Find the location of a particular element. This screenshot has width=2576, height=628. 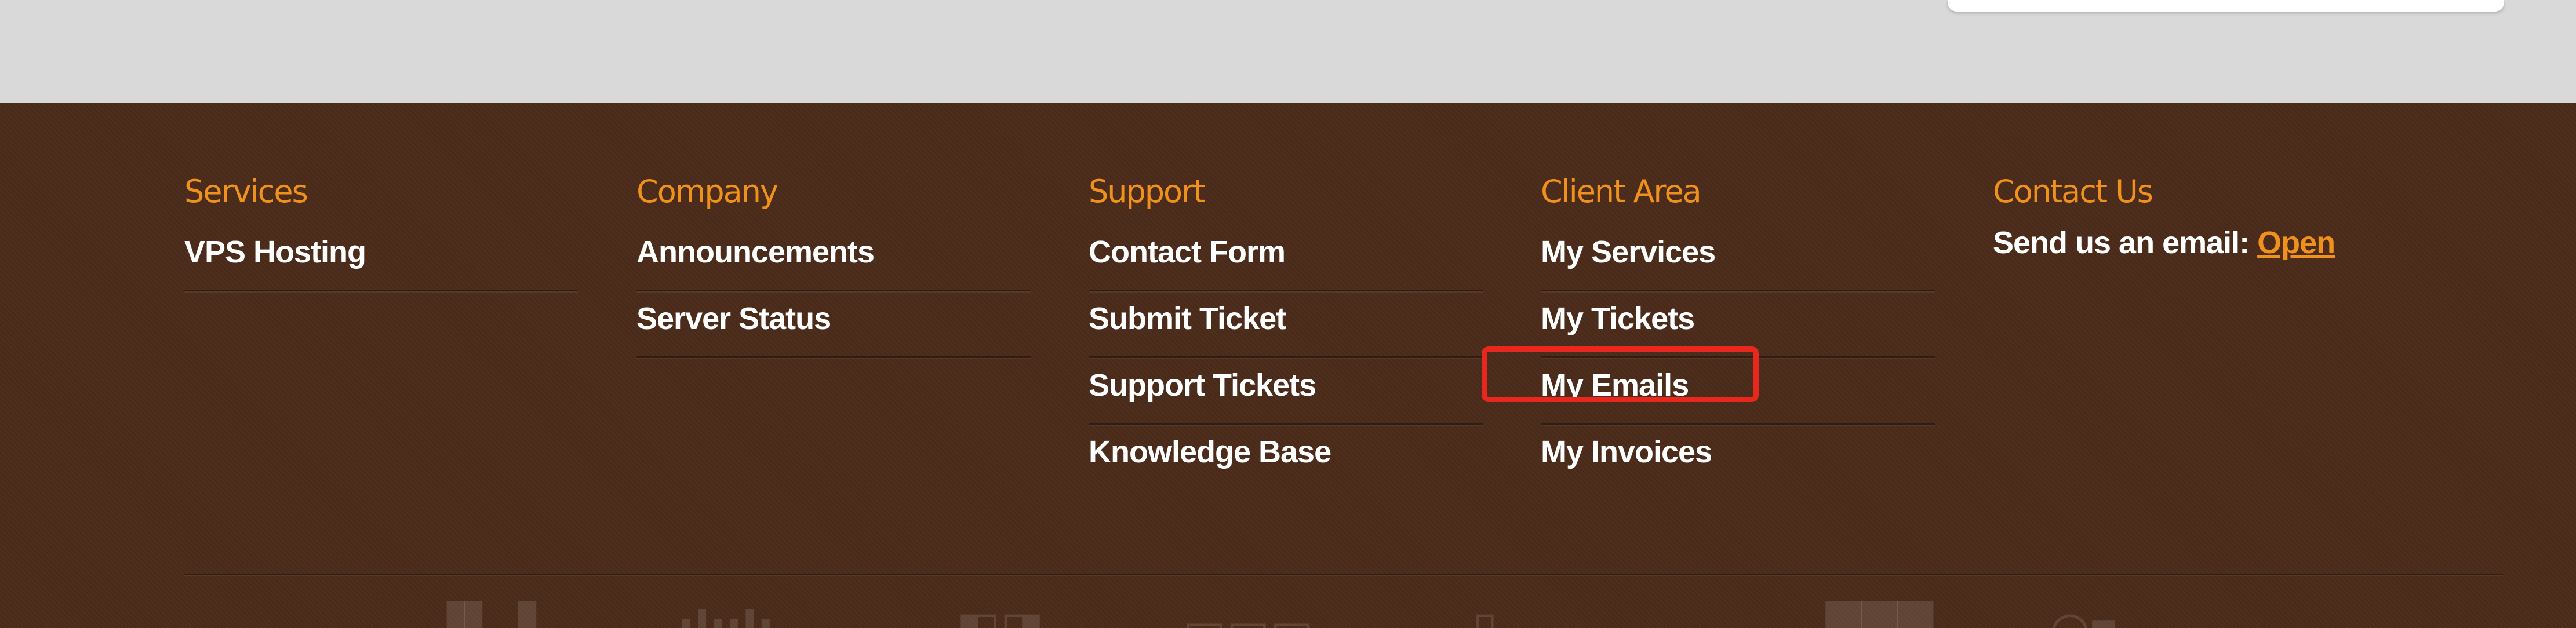

contact-email-label: Send us an email: is located at coordinates (2121, 243).